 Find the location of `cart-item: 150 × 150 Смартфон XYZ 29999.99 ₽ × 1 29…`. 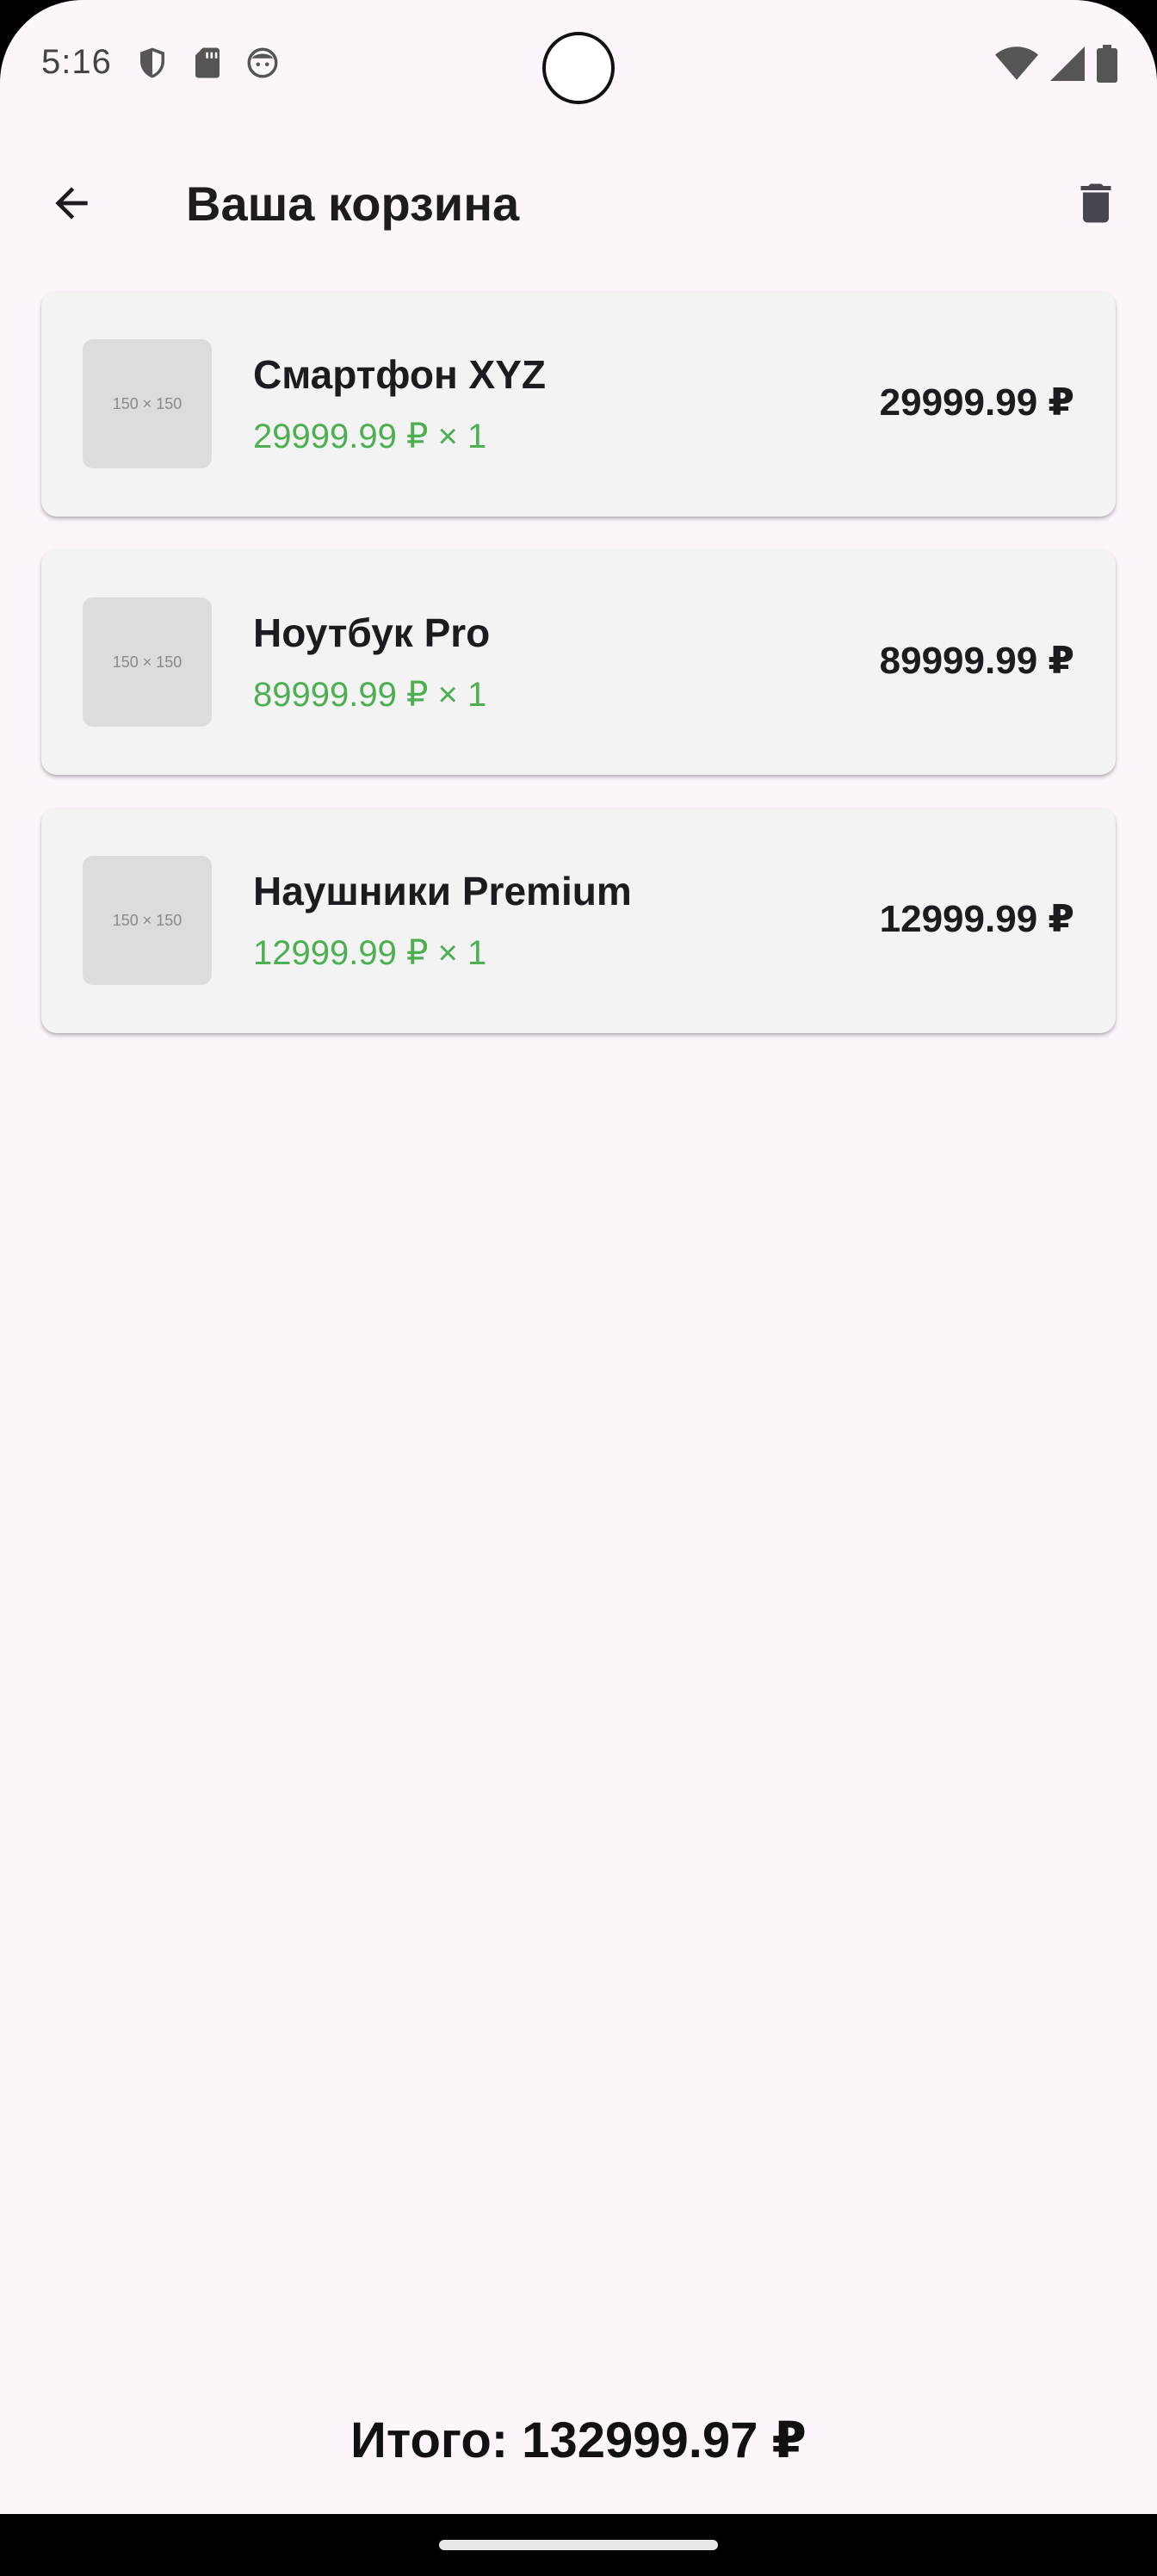

cart-item: 150 × 150 Смартфон XYZ 29999.99 ₽ × 1 29… is located at coordinates (579, 404).